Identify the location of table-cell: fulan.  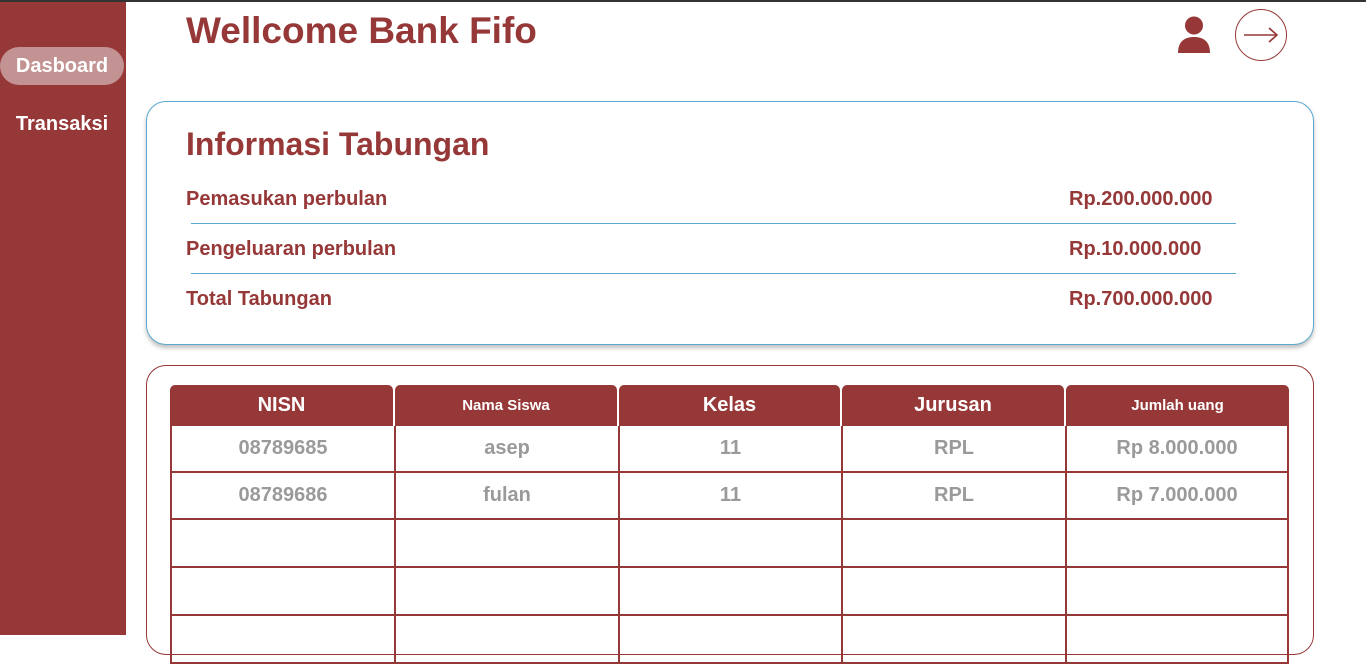
(506, 496).